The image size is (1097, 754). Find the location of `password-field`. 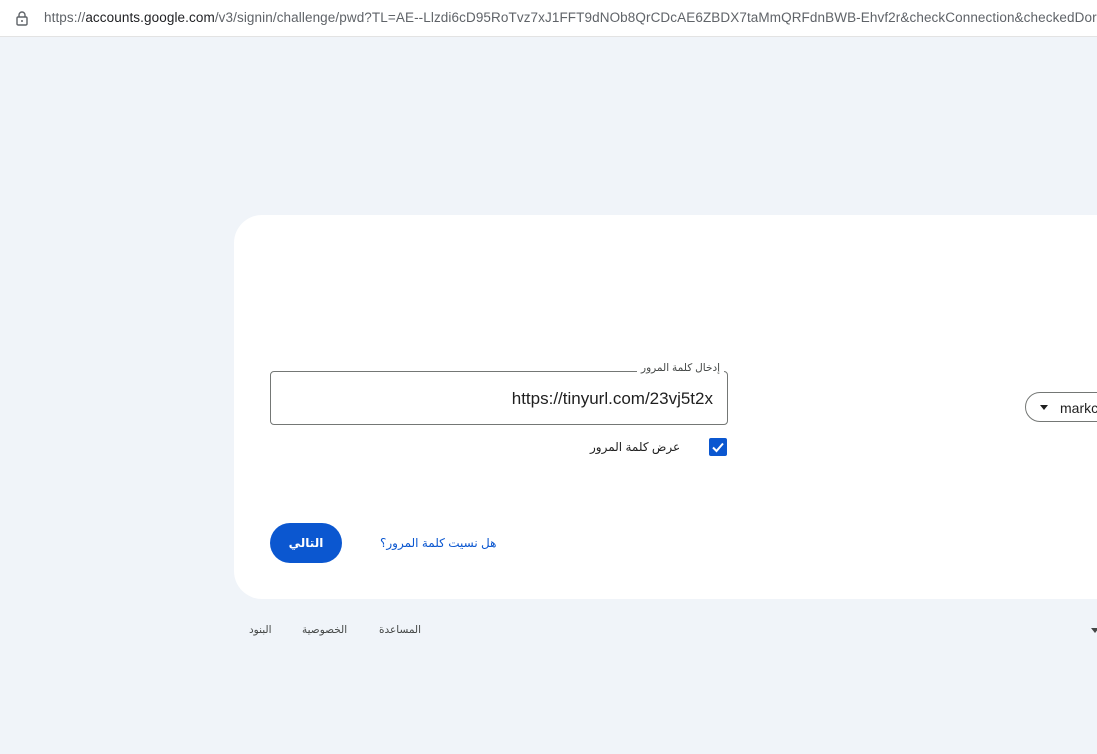

password-field is located at coordinates (499, 398).